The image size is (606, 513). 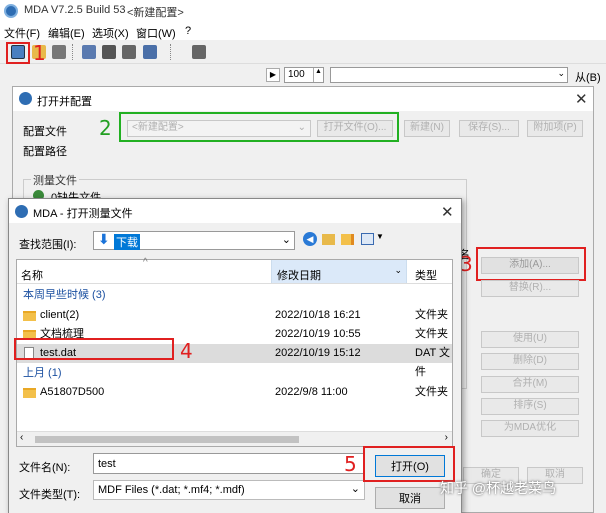 What do you see at coordinates (427, 128) in the screenshot?
I see `new-button: 新建(N)` at bounding box center [427, 128].